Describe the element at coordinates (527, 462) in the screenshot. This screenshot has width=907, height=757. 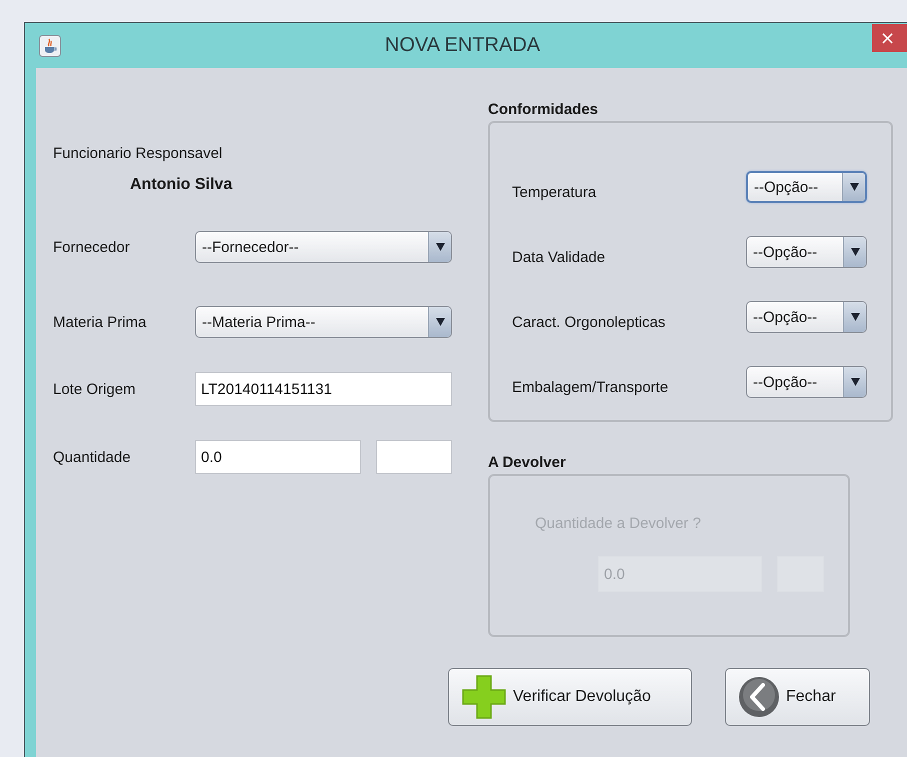
I see `group-title: A Devolver` at that location.